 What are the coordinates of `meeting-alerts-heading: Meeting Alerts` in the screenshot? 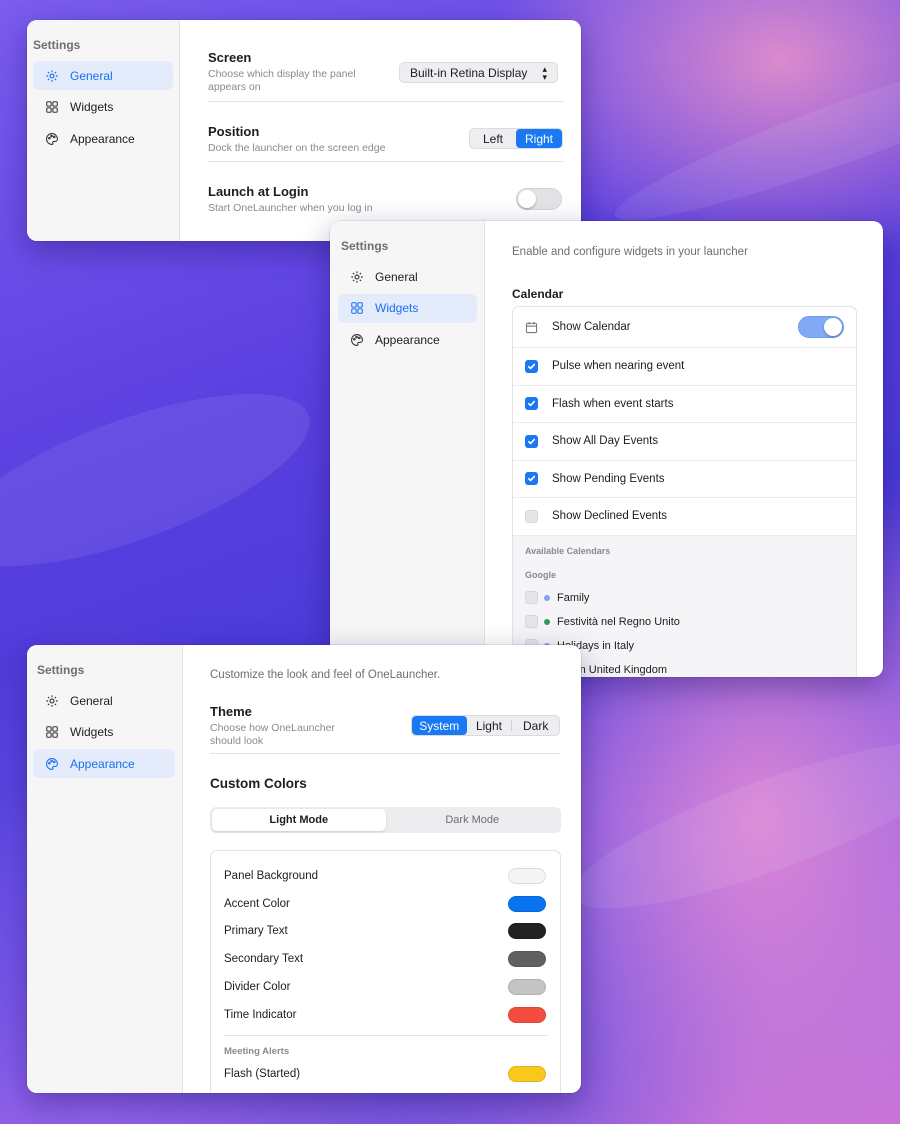 It's located at (257, 1051).